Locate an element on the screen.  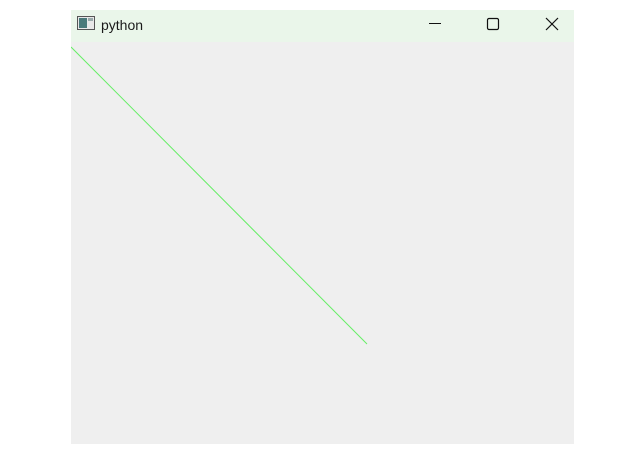
maximize-icon is located at coordinates (493, 24).